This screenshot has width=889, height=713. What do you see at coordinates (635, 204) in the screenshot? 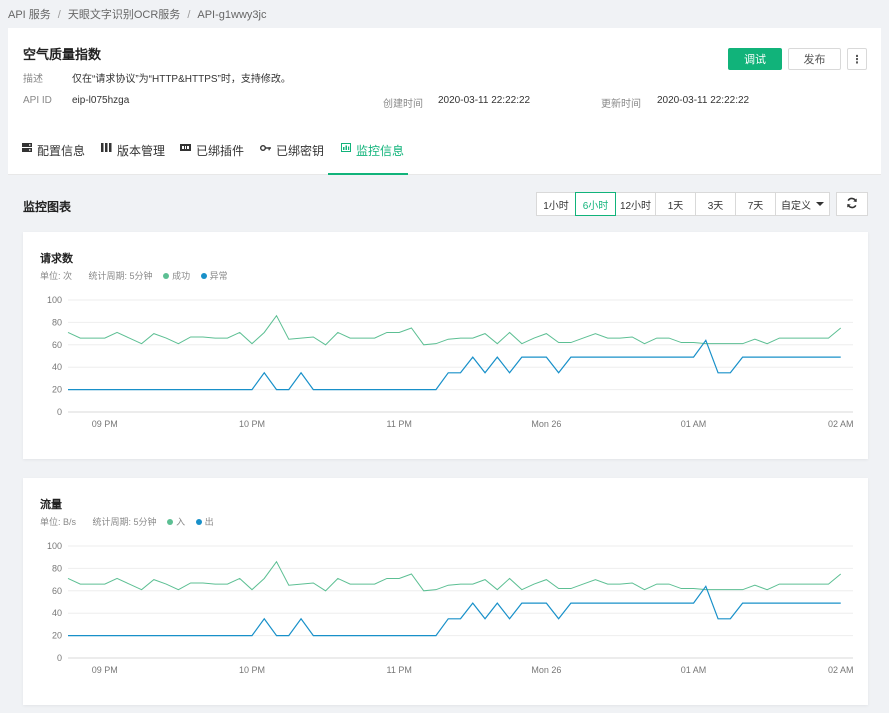
I see `range-12h-button: 12小时` at bounding box center [635, 204].